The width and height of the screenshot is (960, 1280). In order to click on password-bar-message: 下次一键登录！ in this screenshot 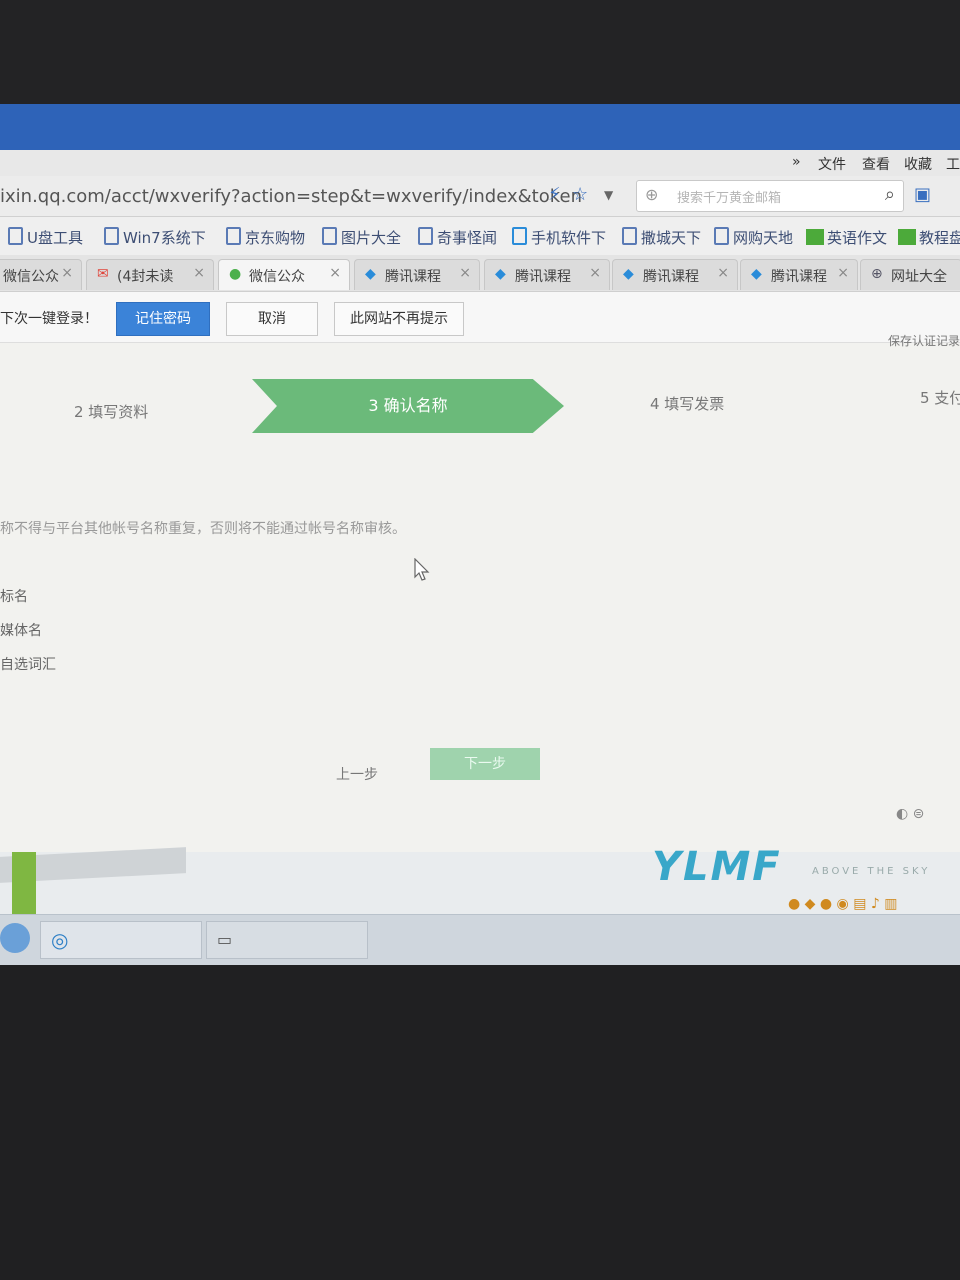, I will do `click(49, 319)`.